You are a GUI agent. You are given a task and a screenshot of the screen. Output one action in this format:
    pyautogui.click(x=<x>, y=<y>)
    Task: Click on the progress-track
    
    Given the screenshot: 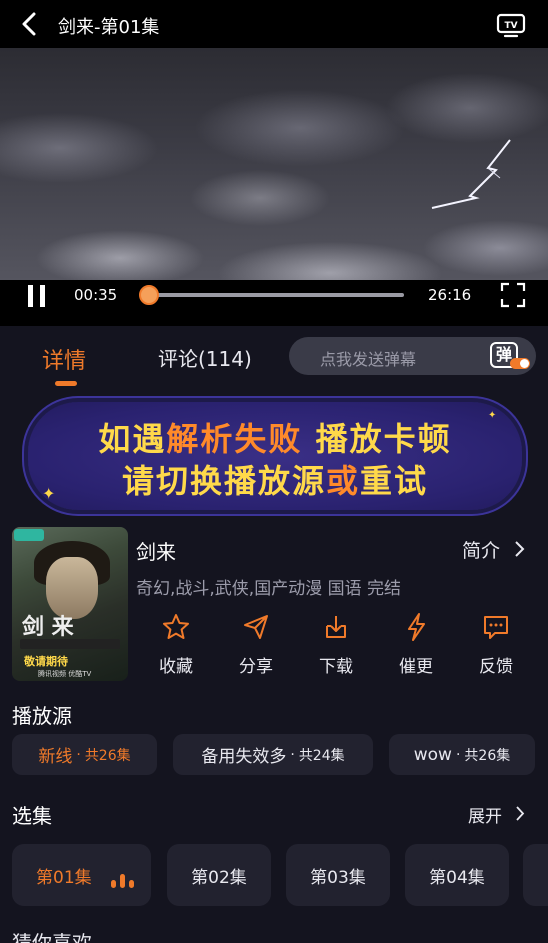 What is the action you would take?
    pyautogui.click(x=276, y=295)
    